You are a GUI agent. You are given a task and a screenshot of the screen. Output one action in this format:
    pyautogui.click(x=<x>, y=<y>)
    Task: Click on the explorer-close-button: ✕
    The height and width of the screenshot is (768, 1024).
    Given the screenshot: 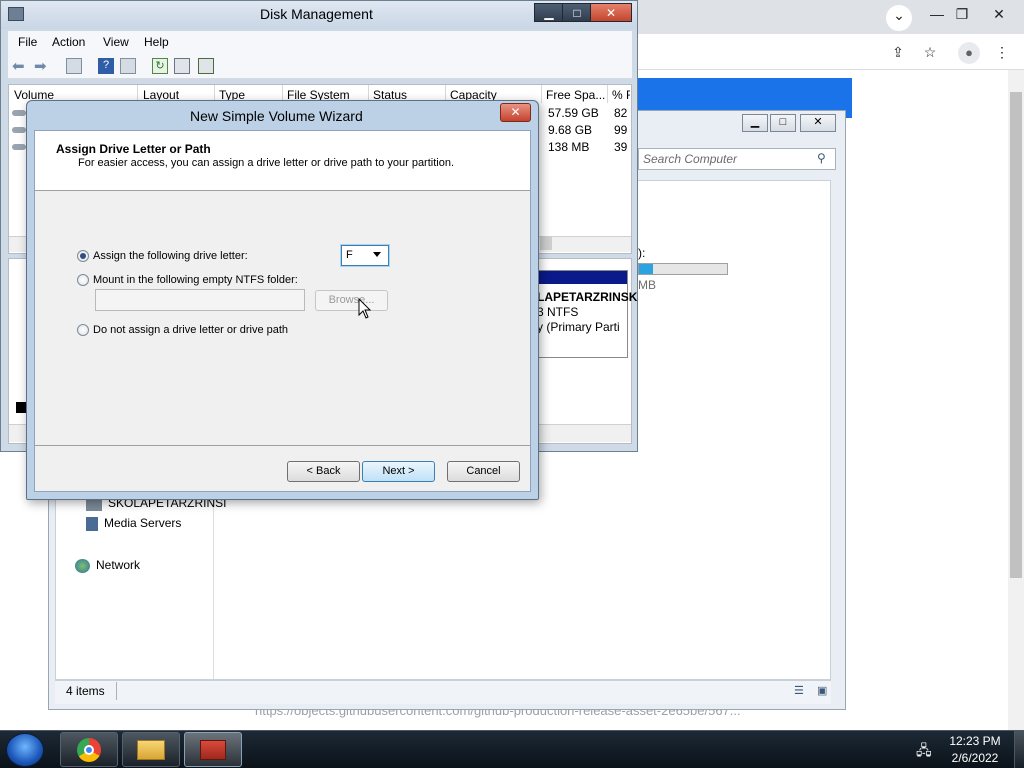 What is the action you would take?
    pyautogui.click(x=818, y=123)
    